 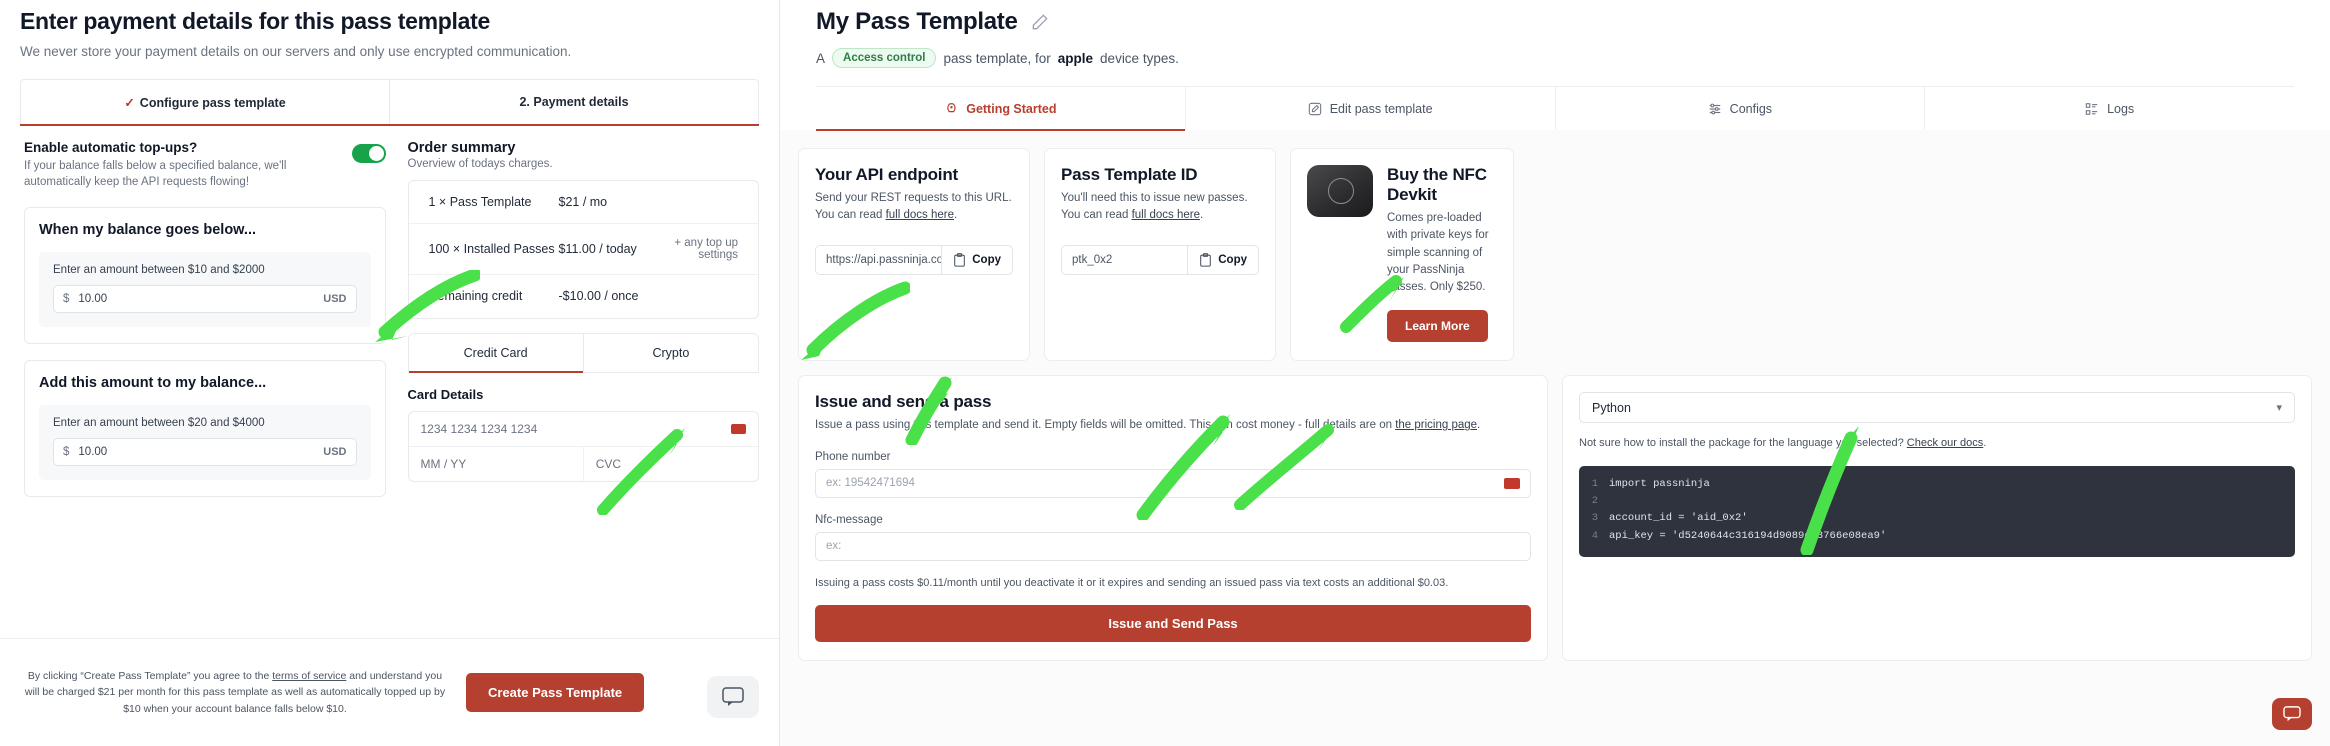 What do you see at coordinates (870, 483) in the screenshot?
I see `phone-number-placeholder: ex: 19542471694` at bounding box center [870, 483].